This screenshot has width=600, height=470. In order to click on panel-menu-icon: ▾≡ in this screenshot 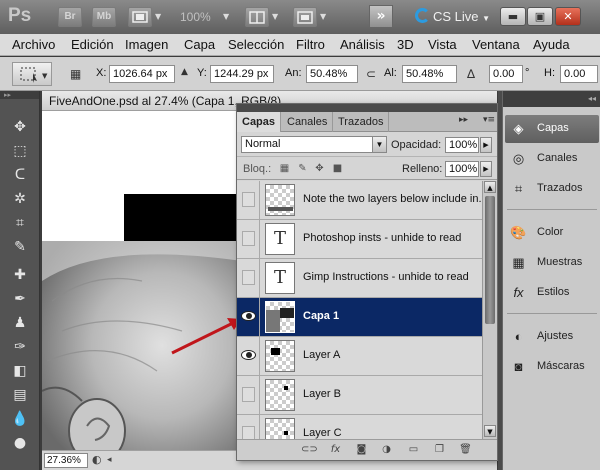, I will do `click(489, 120)`.